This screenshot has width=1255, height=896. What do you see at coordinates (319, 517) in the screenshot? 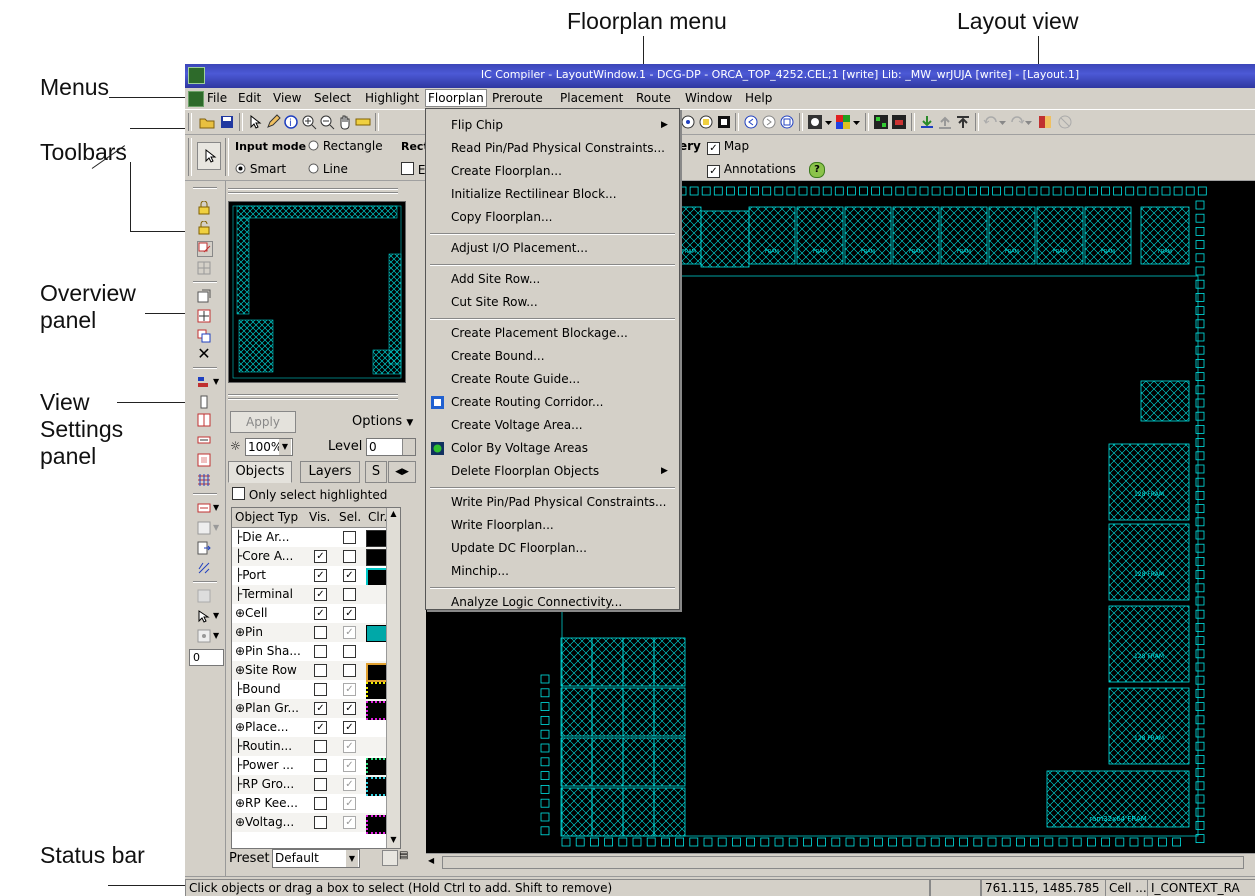
I see `col-vis: Vis.` at bounding box center [319, 517].